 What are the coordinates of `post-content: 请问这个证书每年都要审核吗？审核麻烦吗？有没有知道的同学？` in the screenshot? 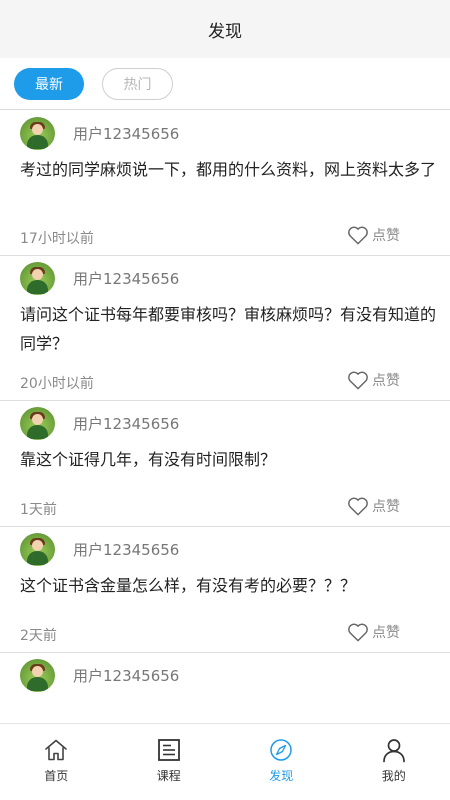 It's located at (228, 329).